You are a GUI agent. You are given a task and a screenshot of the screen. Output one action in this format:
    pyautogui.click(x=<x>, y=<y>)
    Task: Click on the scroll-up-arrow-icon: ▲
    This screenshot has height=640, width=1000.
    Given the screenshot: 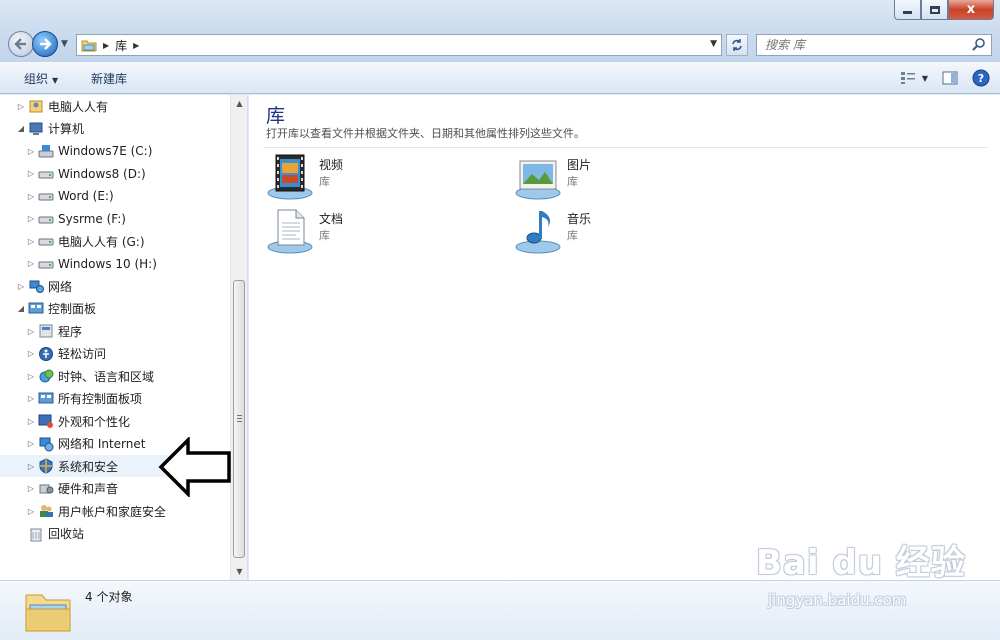 What is the action you would take?
    pyautogui.click(x=239, y=103)
    